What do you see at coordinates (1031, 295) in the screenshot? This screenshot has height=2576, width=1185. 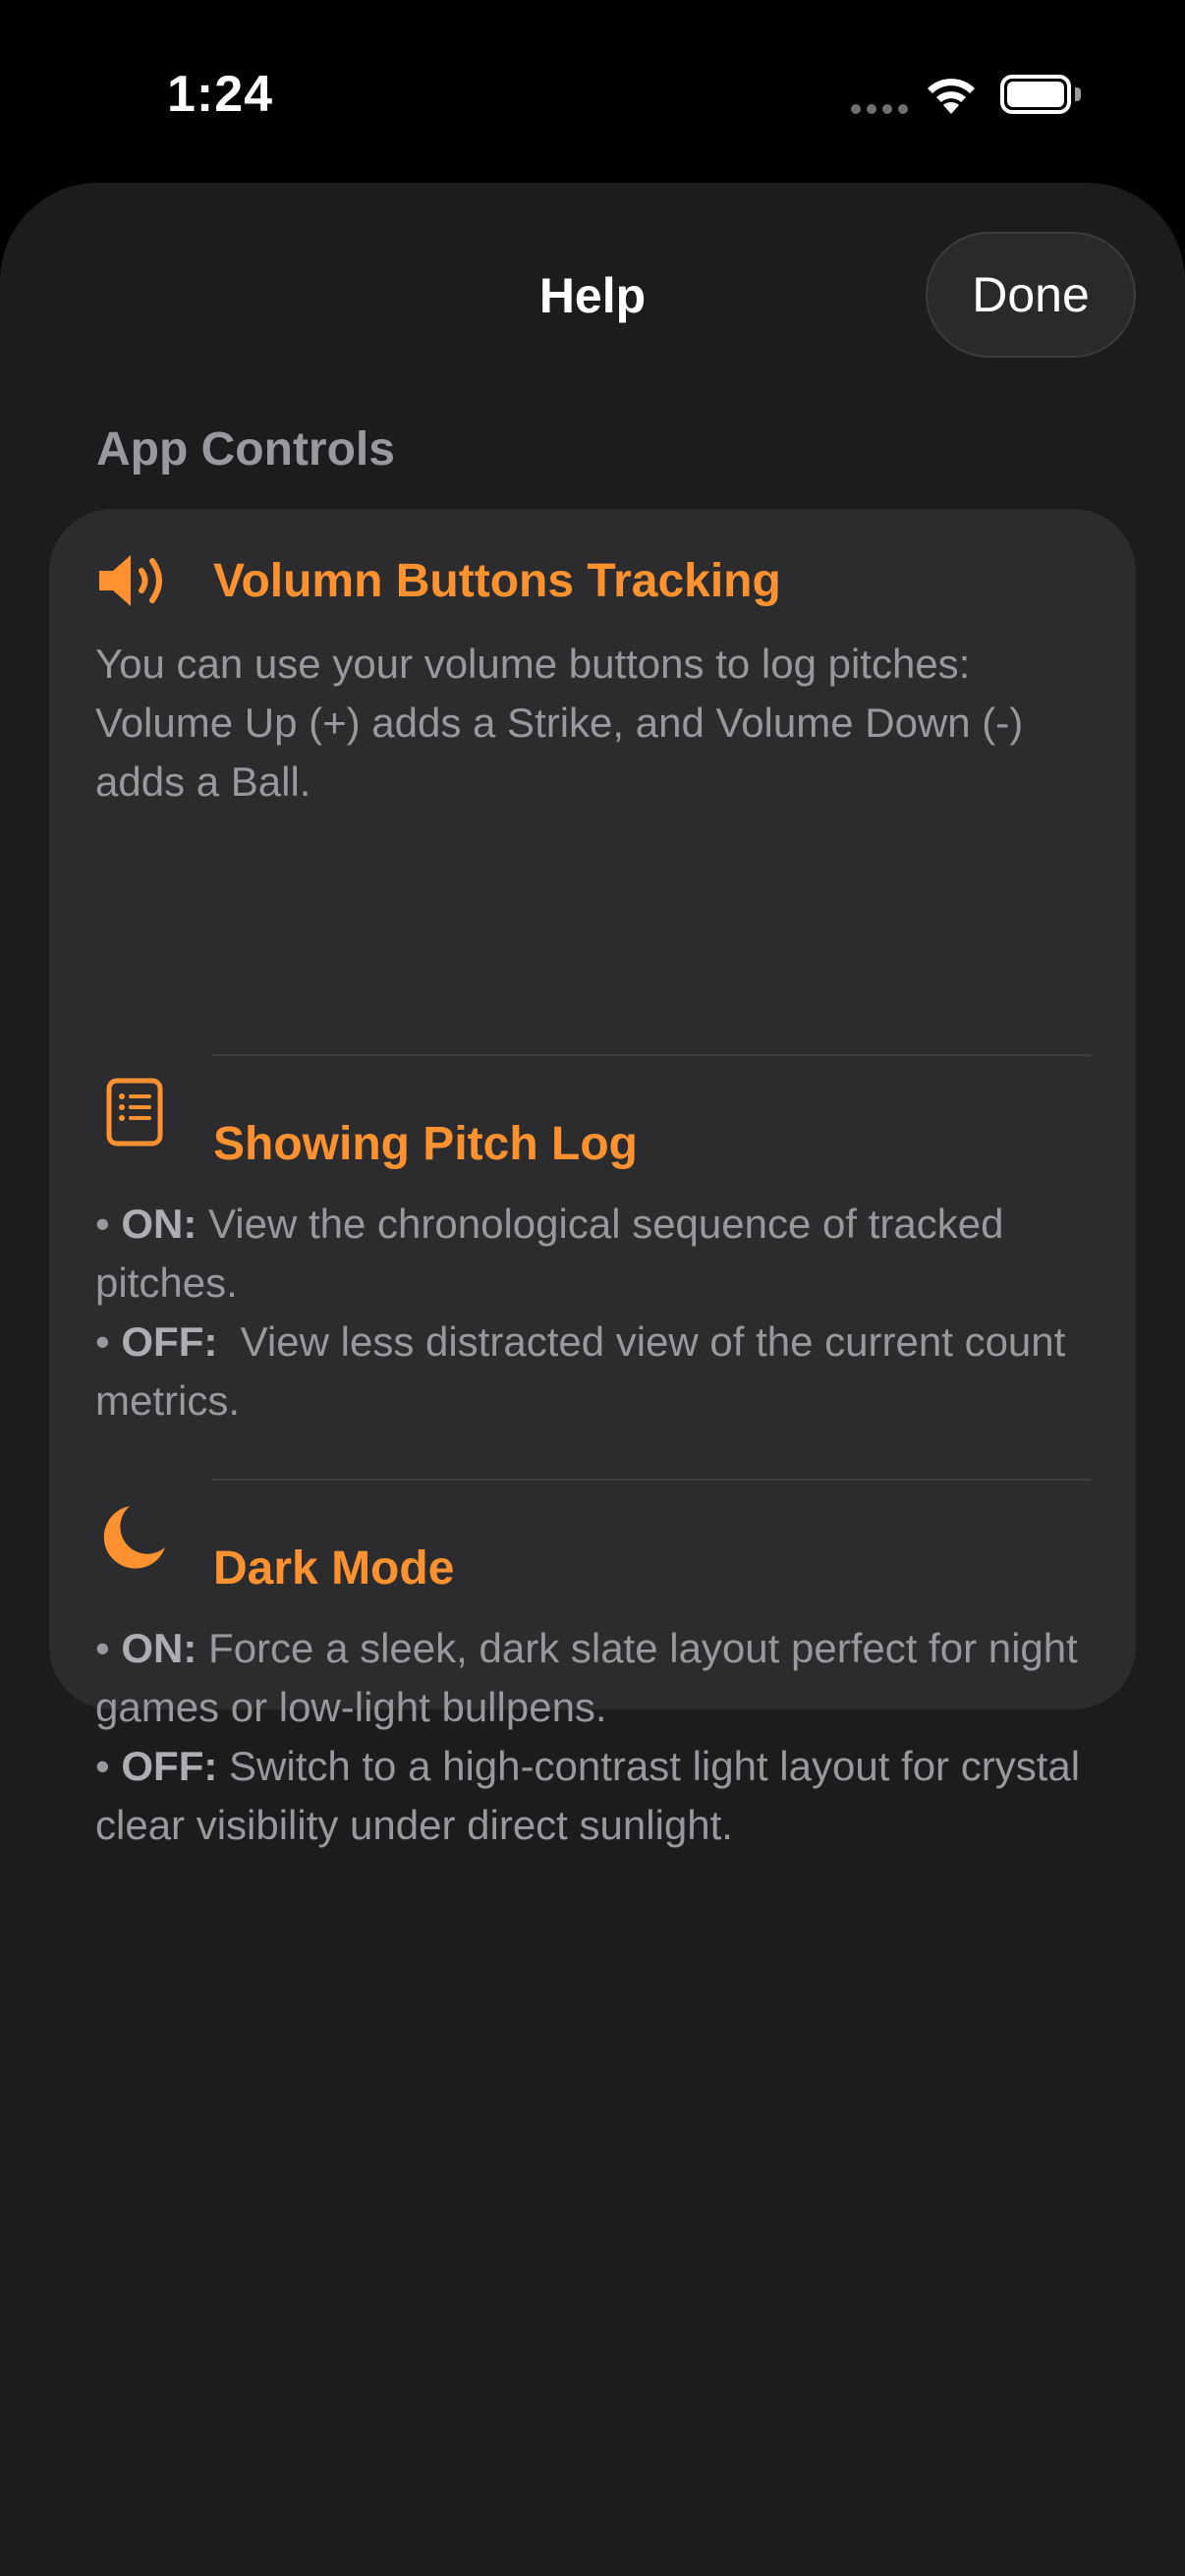 I see `done-button: Done` at bounding box center [1031, 295].